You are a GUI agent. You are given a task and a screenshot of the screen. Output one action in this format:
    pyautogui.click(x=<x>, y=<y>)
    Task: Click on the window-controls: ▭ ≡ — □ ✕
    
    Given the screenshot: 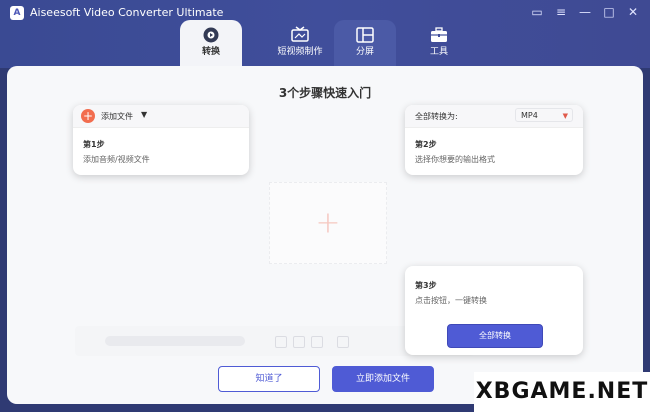 What is the action you would take?
    pyautogui.click(x=585, y=12)
    